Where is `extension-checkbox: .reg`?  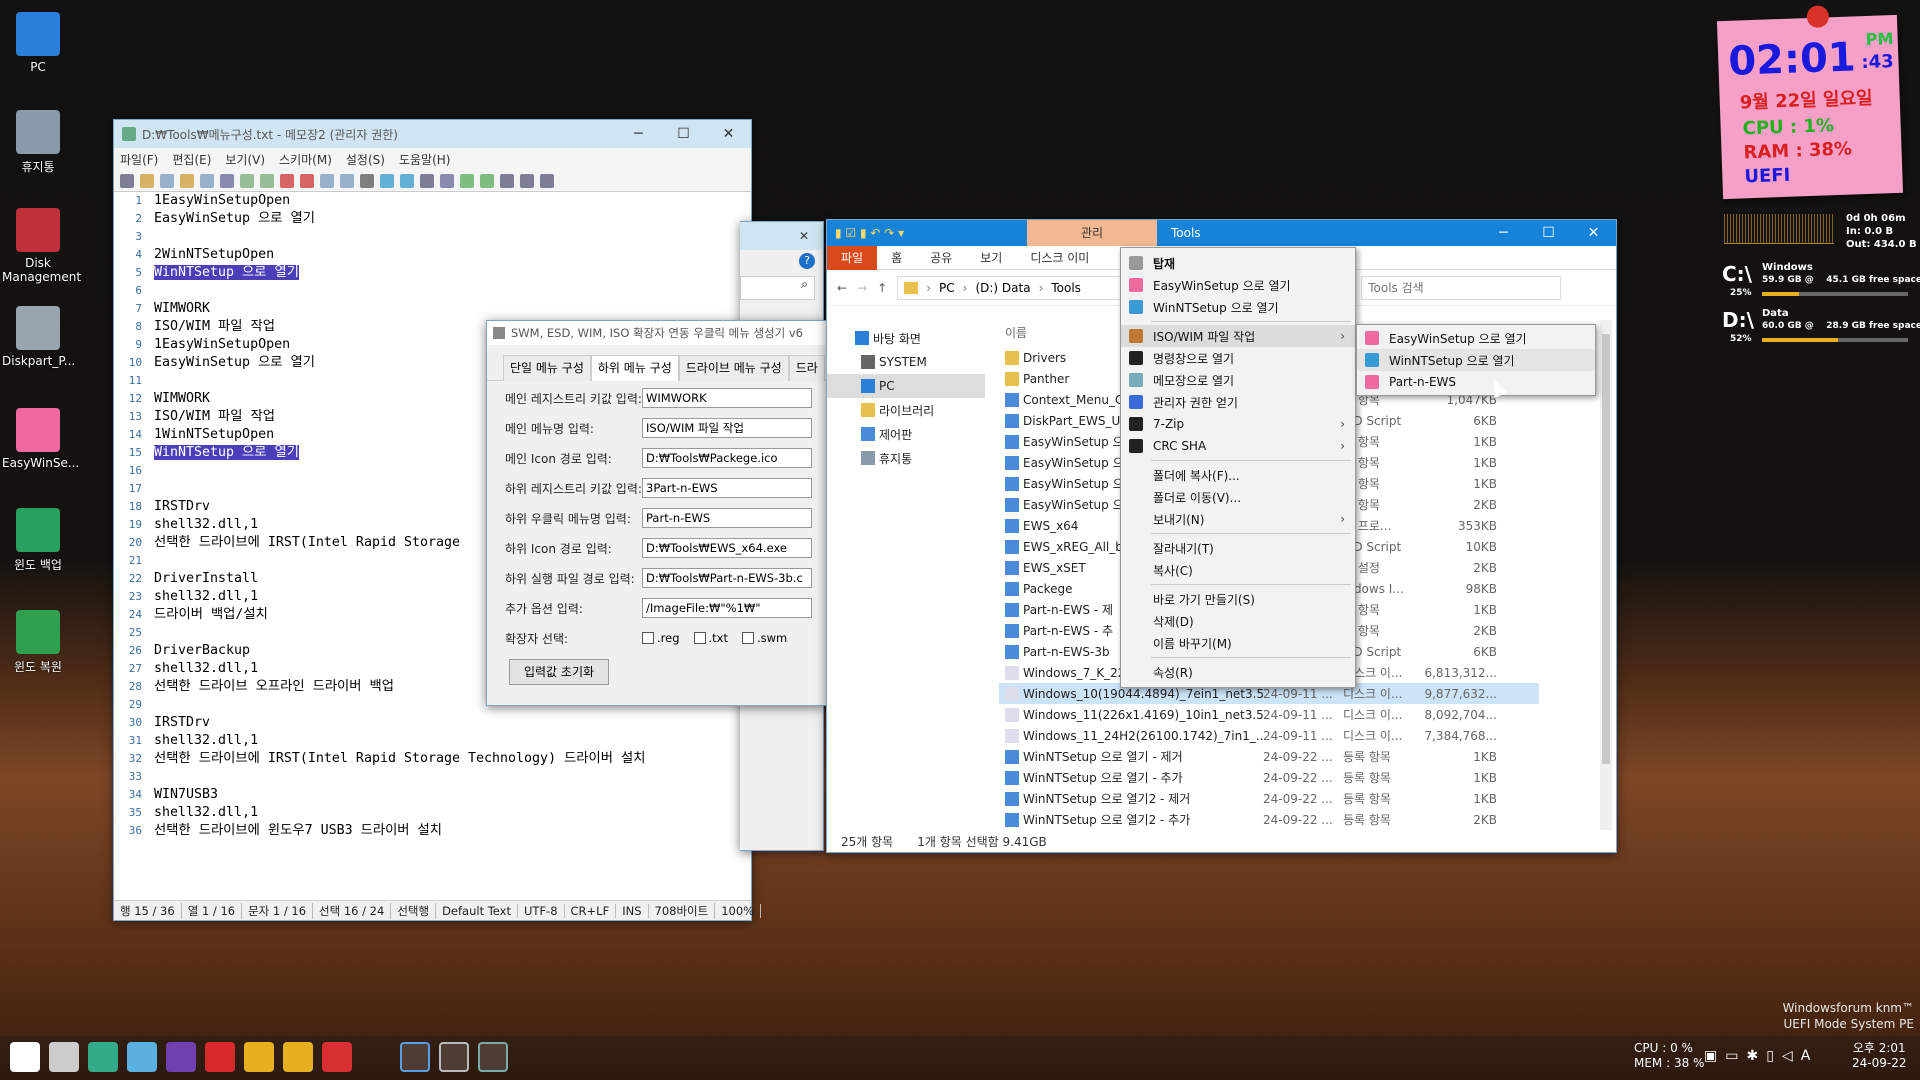
extension-checkbox: .reg is located at coordinates (661, 638).